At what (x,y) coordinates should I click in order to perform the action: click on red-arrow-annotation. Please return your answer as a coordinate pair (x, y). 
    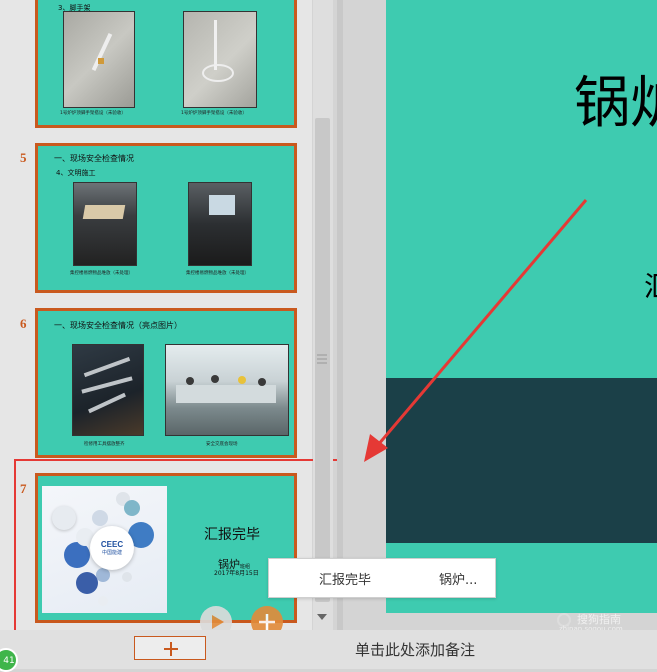
    Looking at the image, I should click on (476, 330).